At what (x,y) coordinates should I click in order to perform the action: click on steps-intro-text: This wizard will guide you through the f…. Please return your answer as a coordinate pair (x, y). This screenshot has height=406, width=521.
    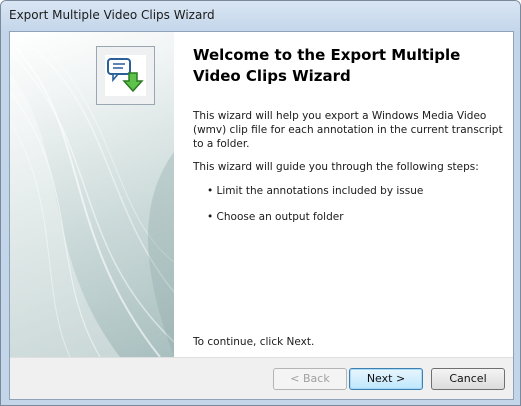
    Looking at the image, I should click on (336, 167).